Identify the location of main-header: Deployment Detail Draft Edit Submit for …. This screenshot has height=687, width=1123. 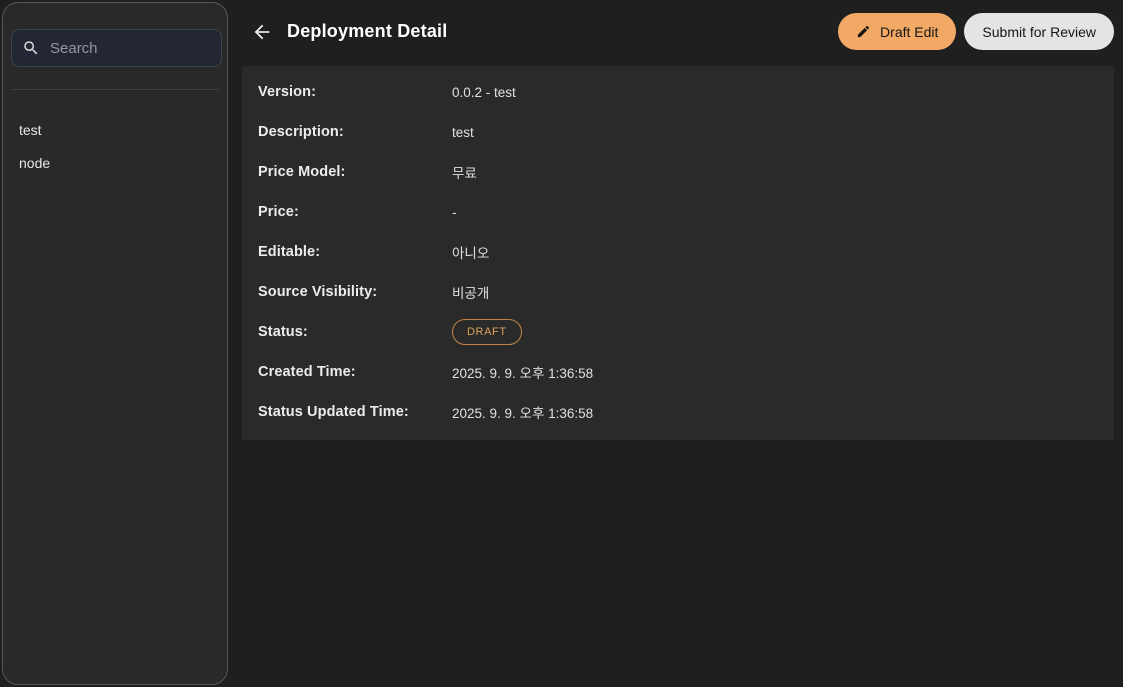
(682, 33).